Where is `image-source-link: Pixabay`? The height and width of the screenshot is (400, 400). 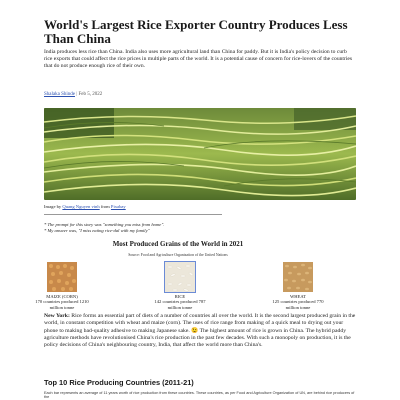 image-source-link: Pixabay is located at coordinates (118, 206).